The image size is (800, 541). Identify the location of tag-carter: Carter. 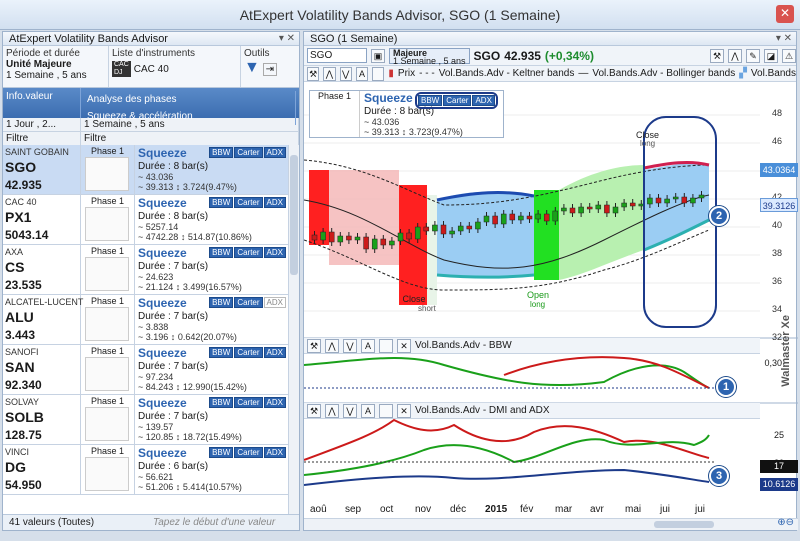
(457, 100).